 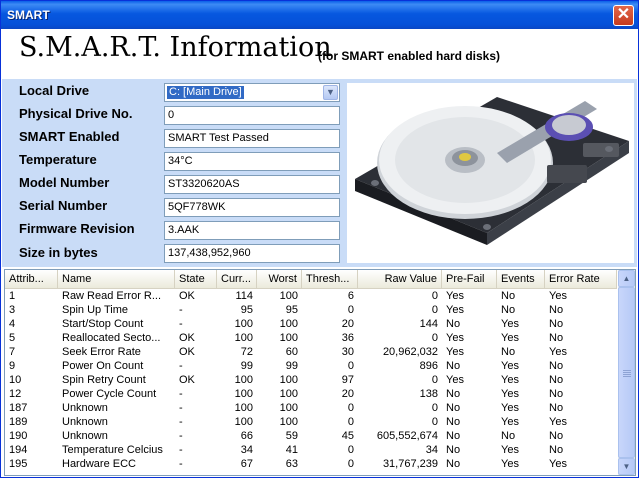 What do you see at coordinates (311, 464) in the screenshot?
I see `table-row: 195 Hardware ECC - 67 63 0 31,767,239 No Yes Yes` at bounding box center [311, 464].